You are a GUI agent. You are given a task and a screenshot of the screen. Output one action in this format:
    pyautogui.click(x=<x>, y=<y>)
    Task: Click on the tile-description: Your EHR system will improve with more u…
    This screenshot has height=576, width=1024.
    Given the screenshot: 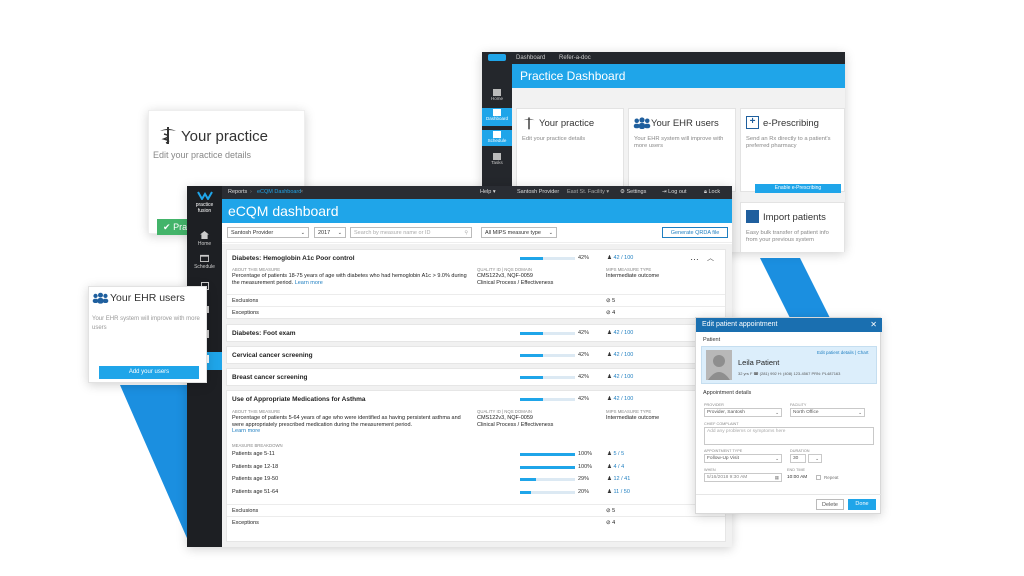 What is the action you would take?
    pyautogui.click(x=679, y=142)
    